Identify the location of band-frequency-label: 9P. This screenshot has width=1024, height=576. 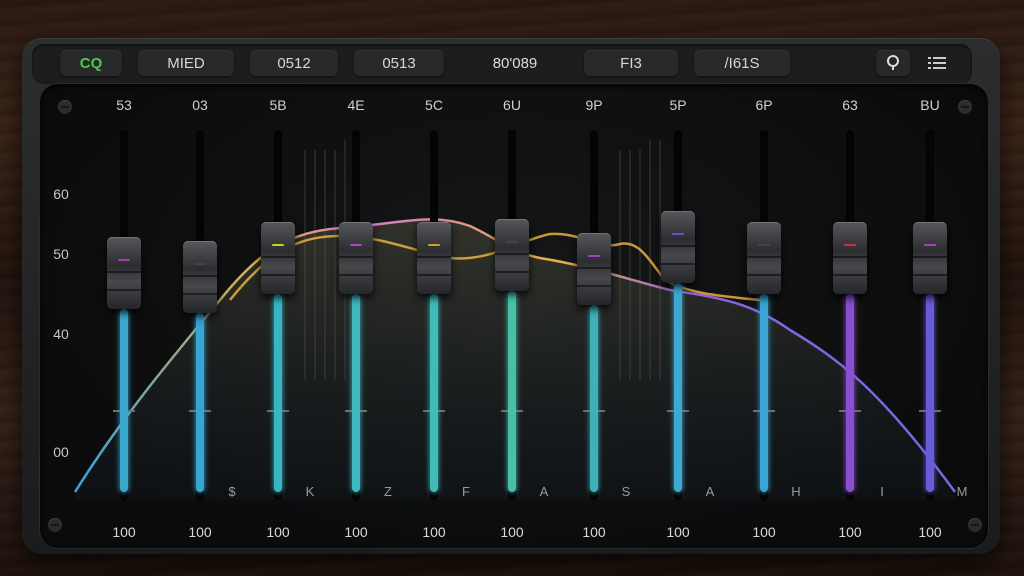
(594, 105).